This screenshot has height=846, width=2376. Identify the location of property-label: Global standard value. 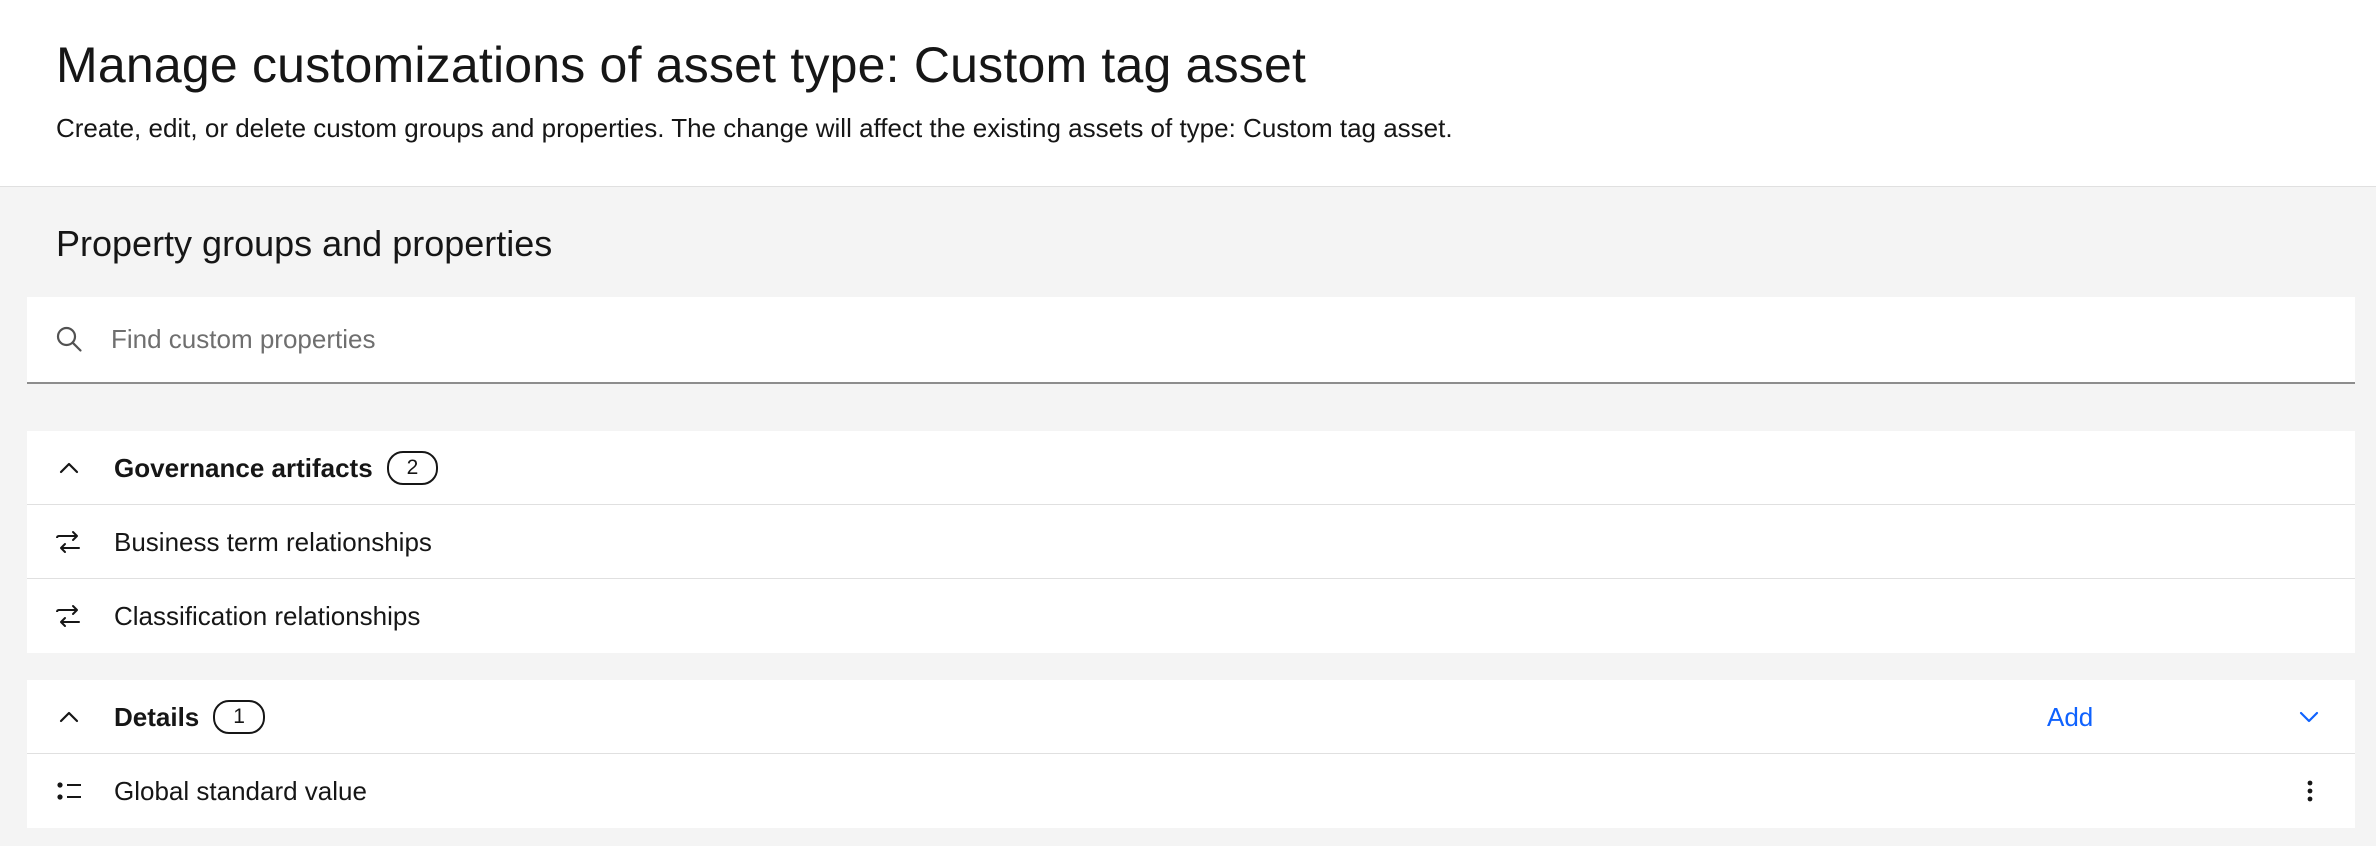
(240, 791).